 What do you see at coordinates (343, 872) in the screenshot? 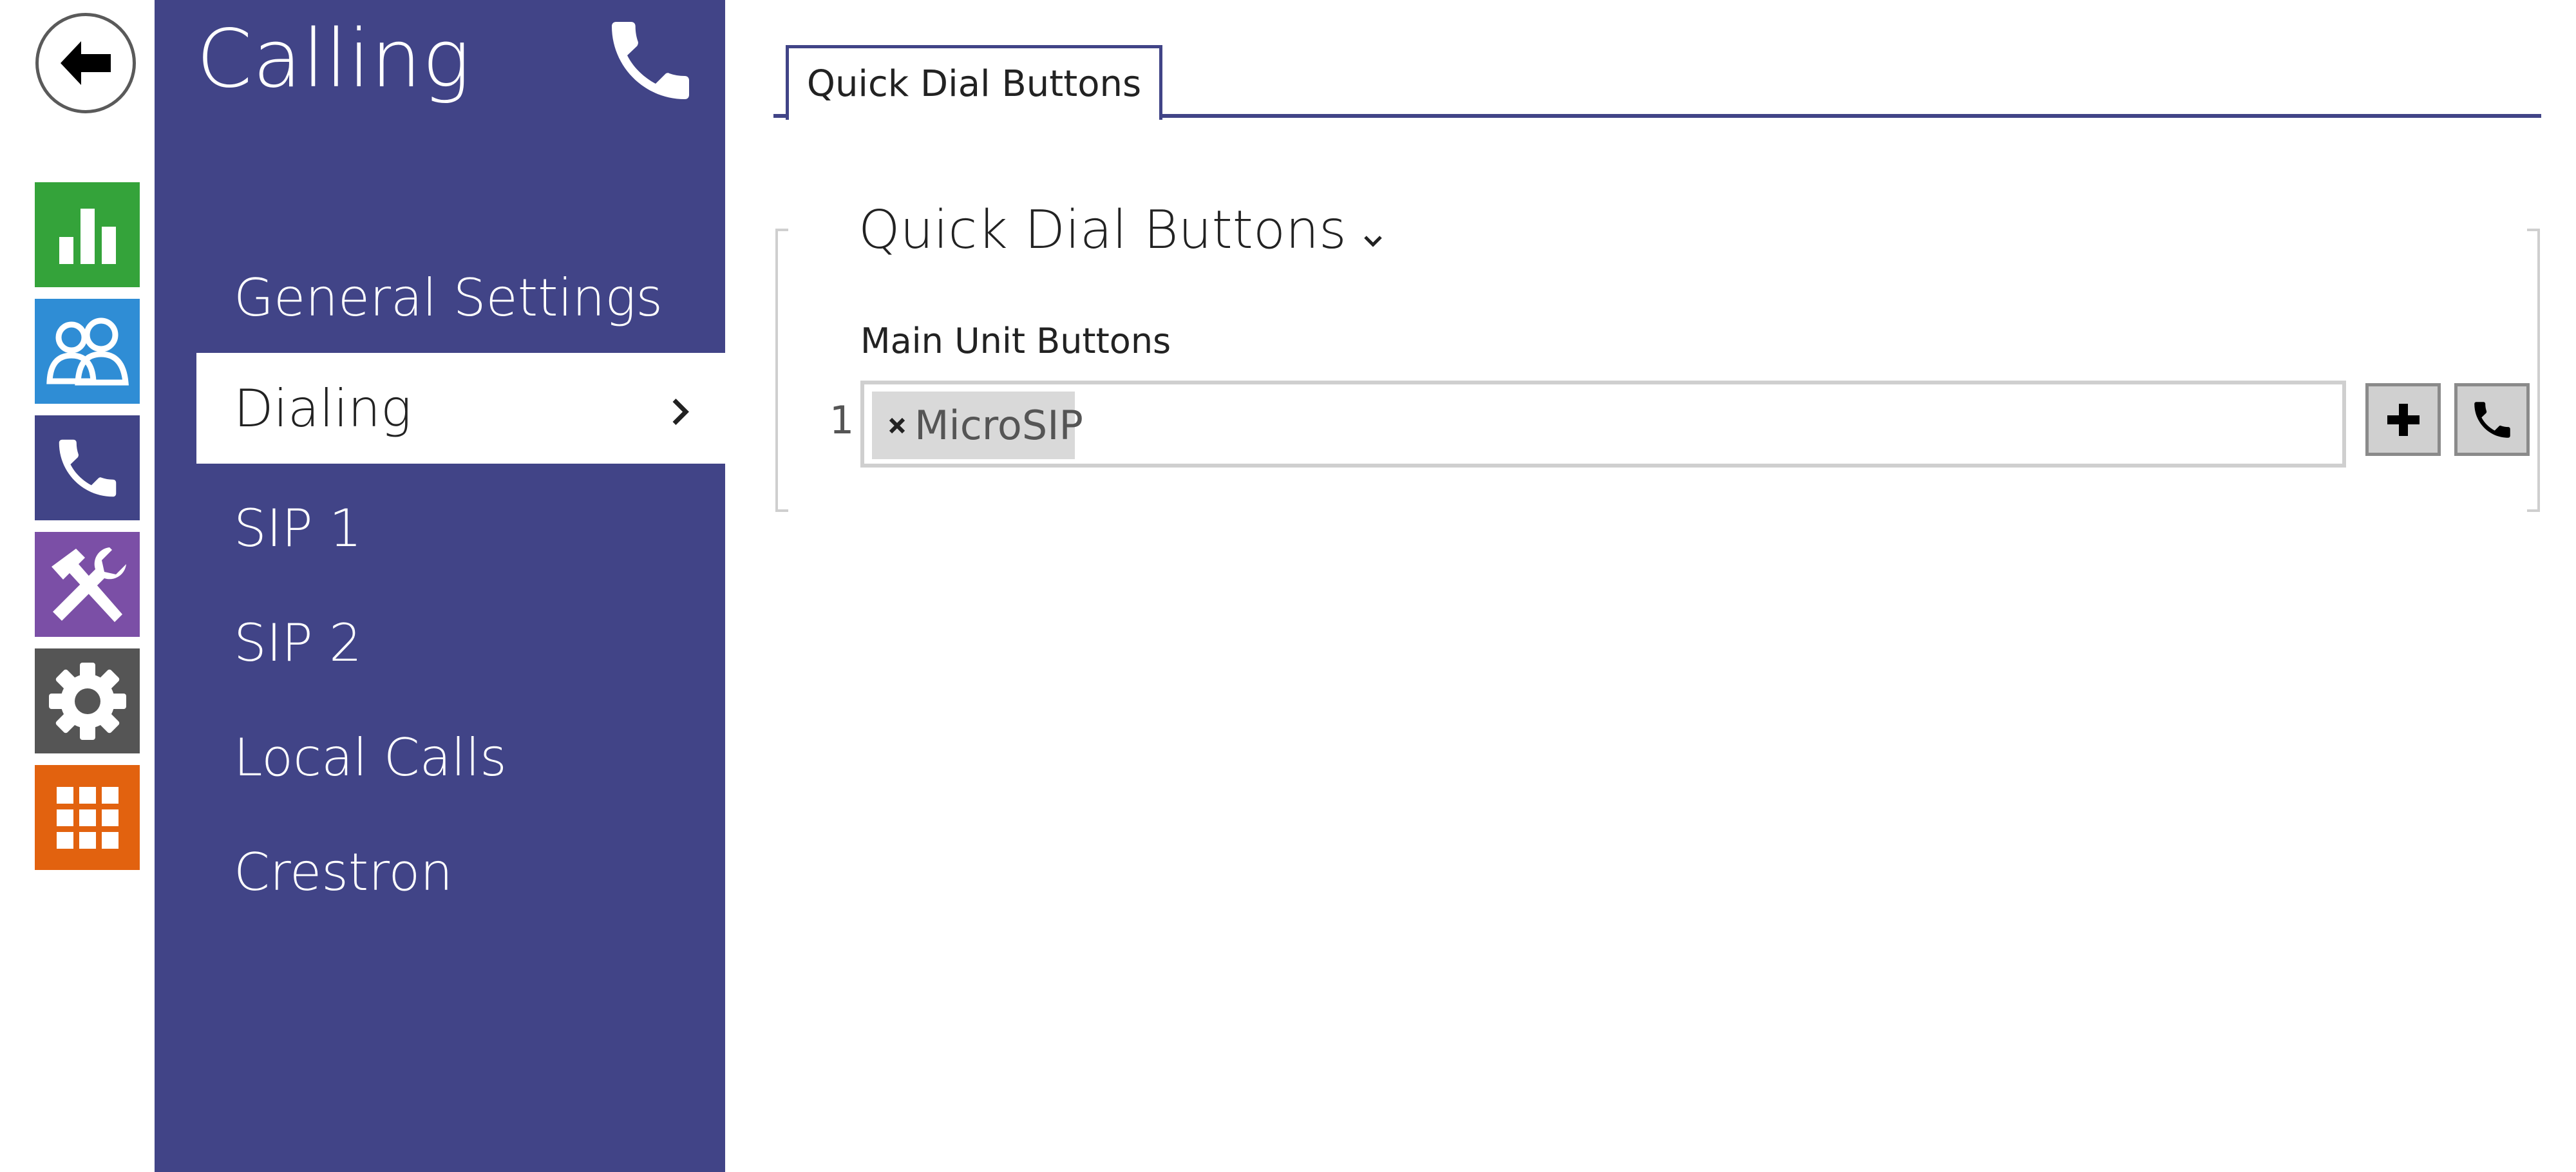
I see `nav-item-label: Crestron` at bounding box center [343, 872].